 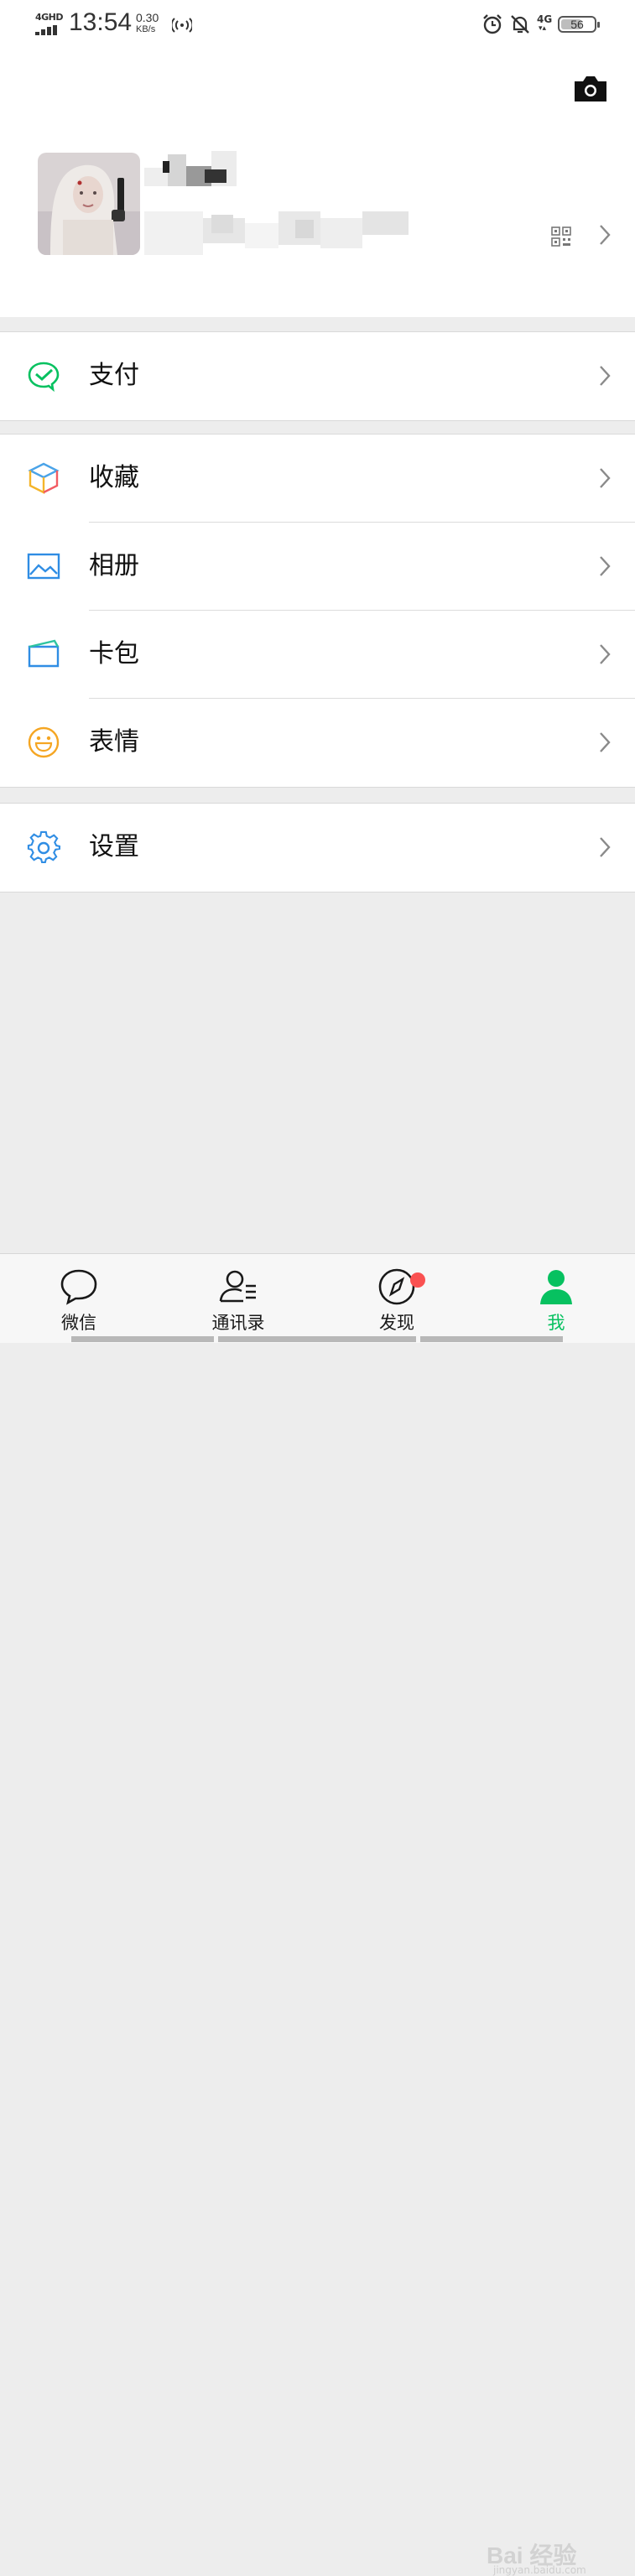 I want to click on settings-section: 设置, so click(x=317, y=847).